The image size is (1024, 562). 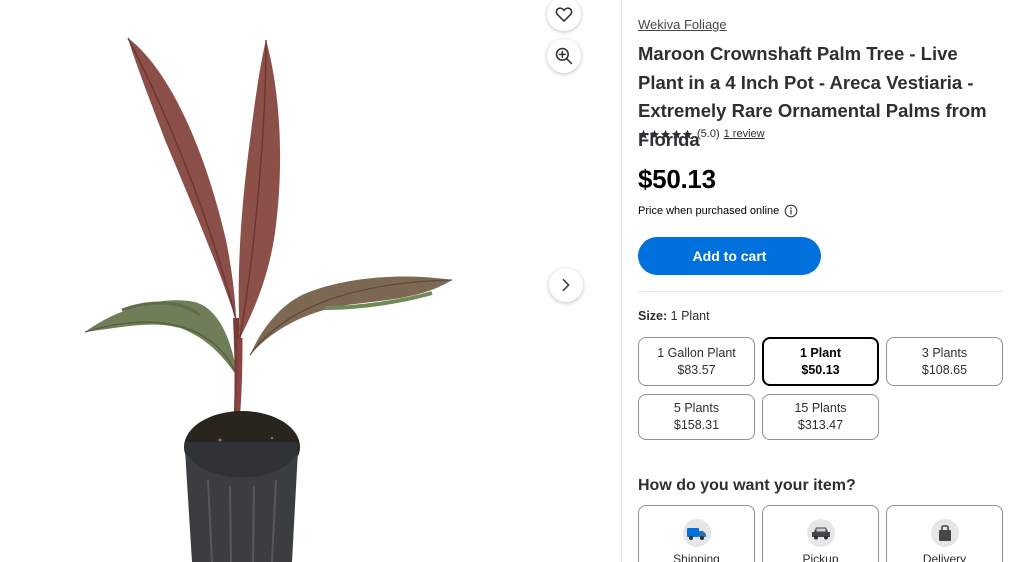 What do you see at coordinates (729, 256) in the screenshot?
I see `add-to-cart-button: Add to cart` at bounding box center [729, 256].